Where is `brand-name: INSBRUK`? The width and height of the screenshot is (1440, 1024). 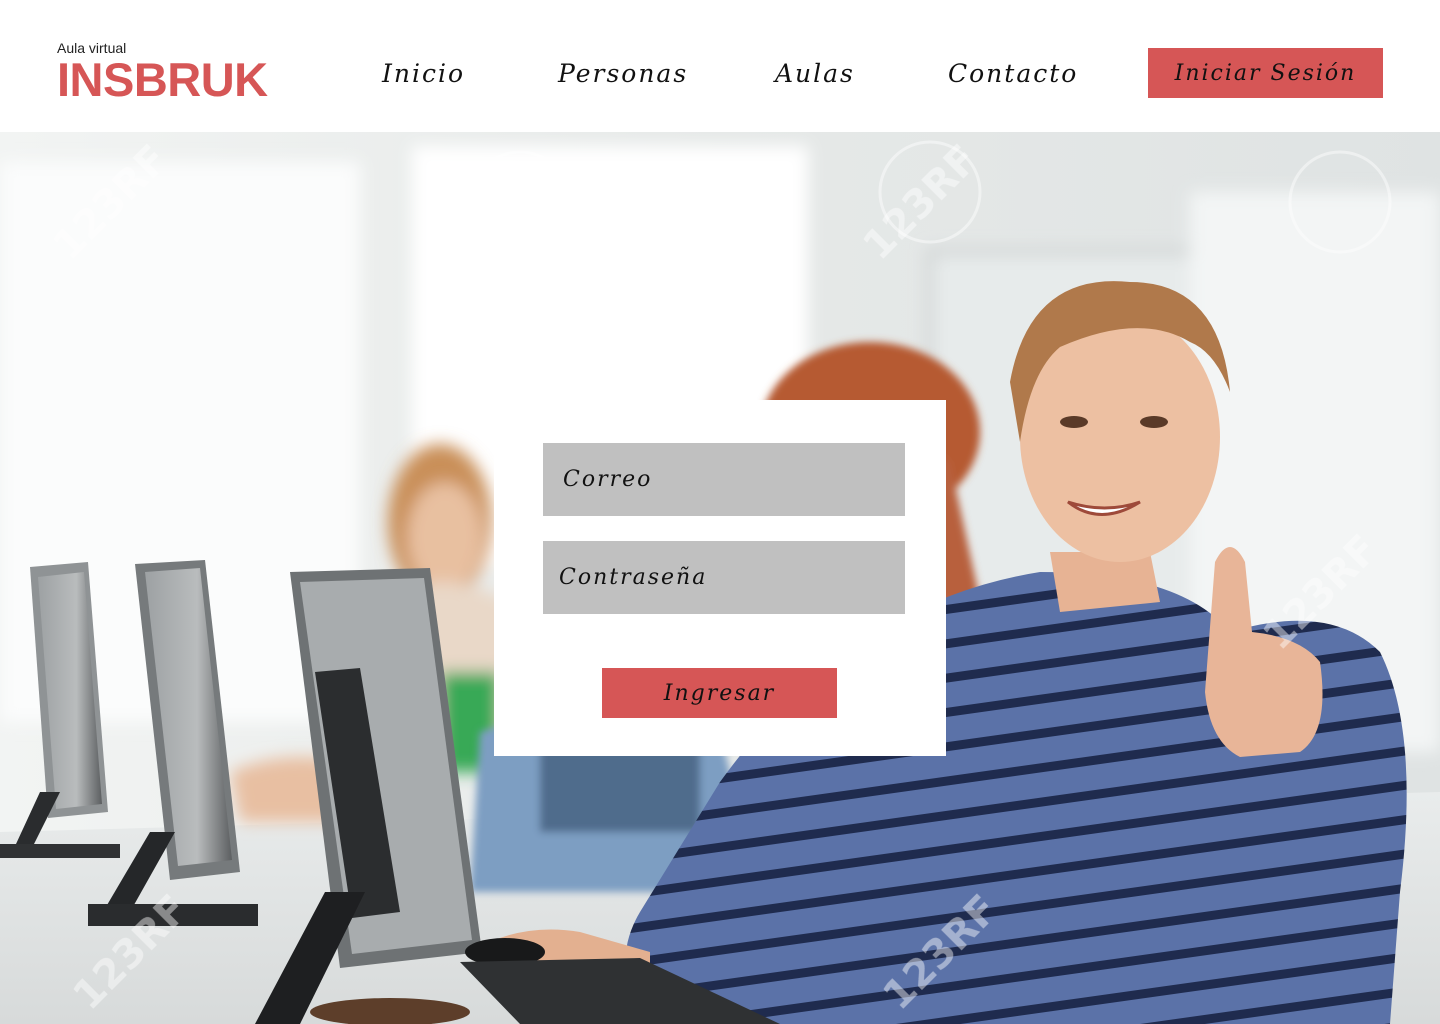 brand-name: INSBRUK is located at coordinates (162, 79).